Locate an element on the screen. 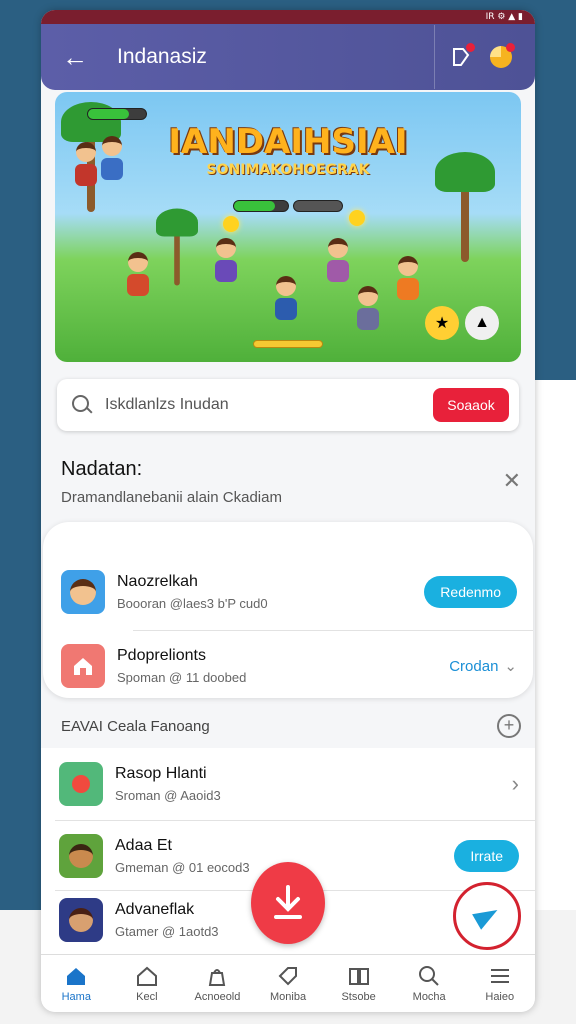 This screenshot has height=1024, width=576. dropdown-label: Crodan is located at coordinates (474, 666).